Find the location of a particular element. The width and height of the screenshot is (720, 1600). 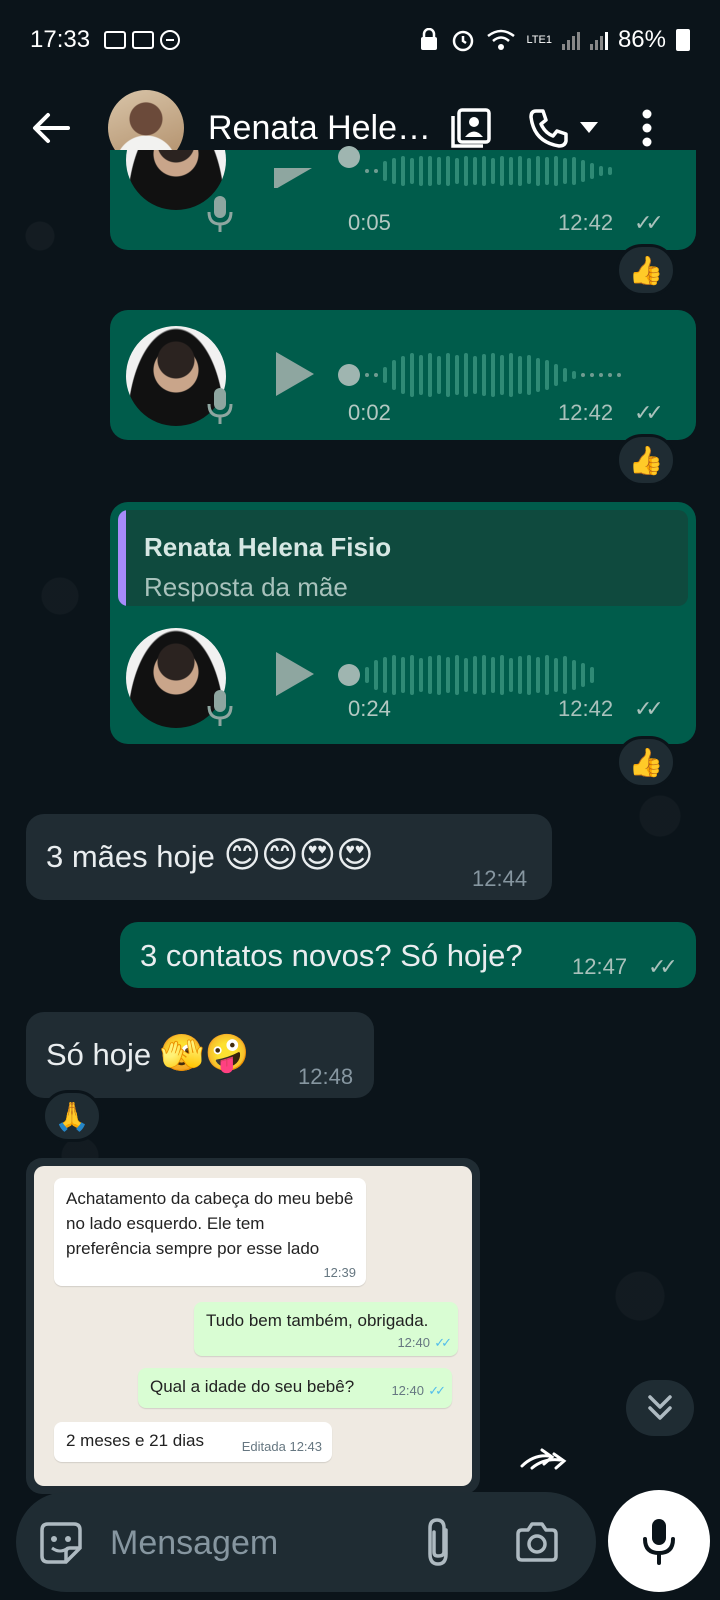

microphone-icon is located at coordinates (659, 1542).